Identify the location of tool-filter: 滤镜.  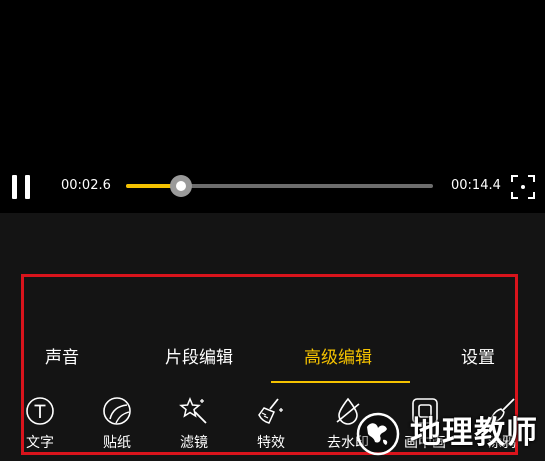
(194, 427).